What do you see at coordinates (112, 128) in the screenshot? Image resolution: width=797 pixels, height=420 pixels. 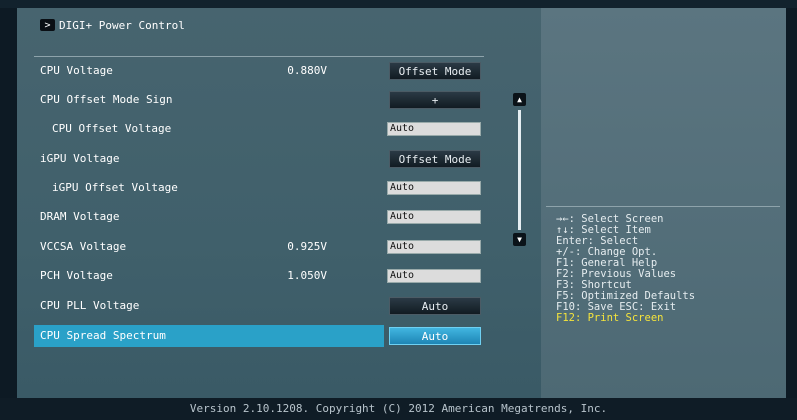 I see `setting-label: CPU Offset Voltage` at bounding box center [112, 128].